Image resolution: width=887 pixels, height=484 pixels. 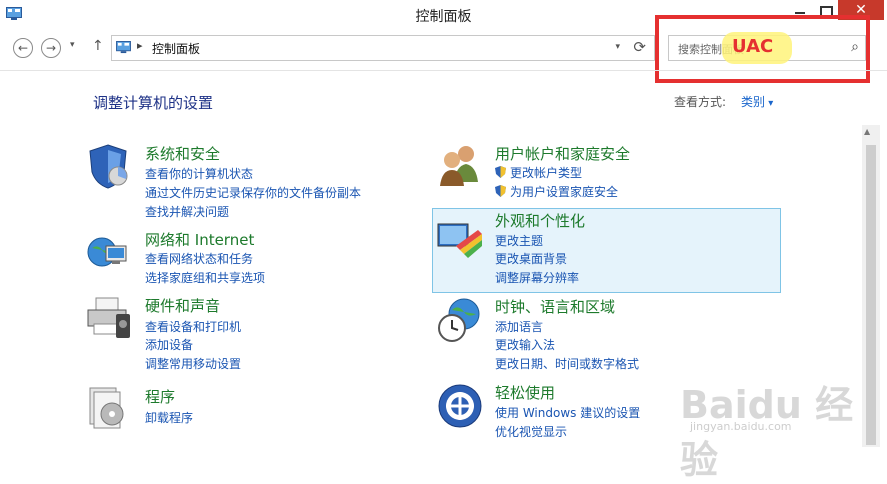 What do you see at coordinates (169, 344) in the screenshot?
I see `link-add-device: 添加设备` at bounding box center [169, 344].